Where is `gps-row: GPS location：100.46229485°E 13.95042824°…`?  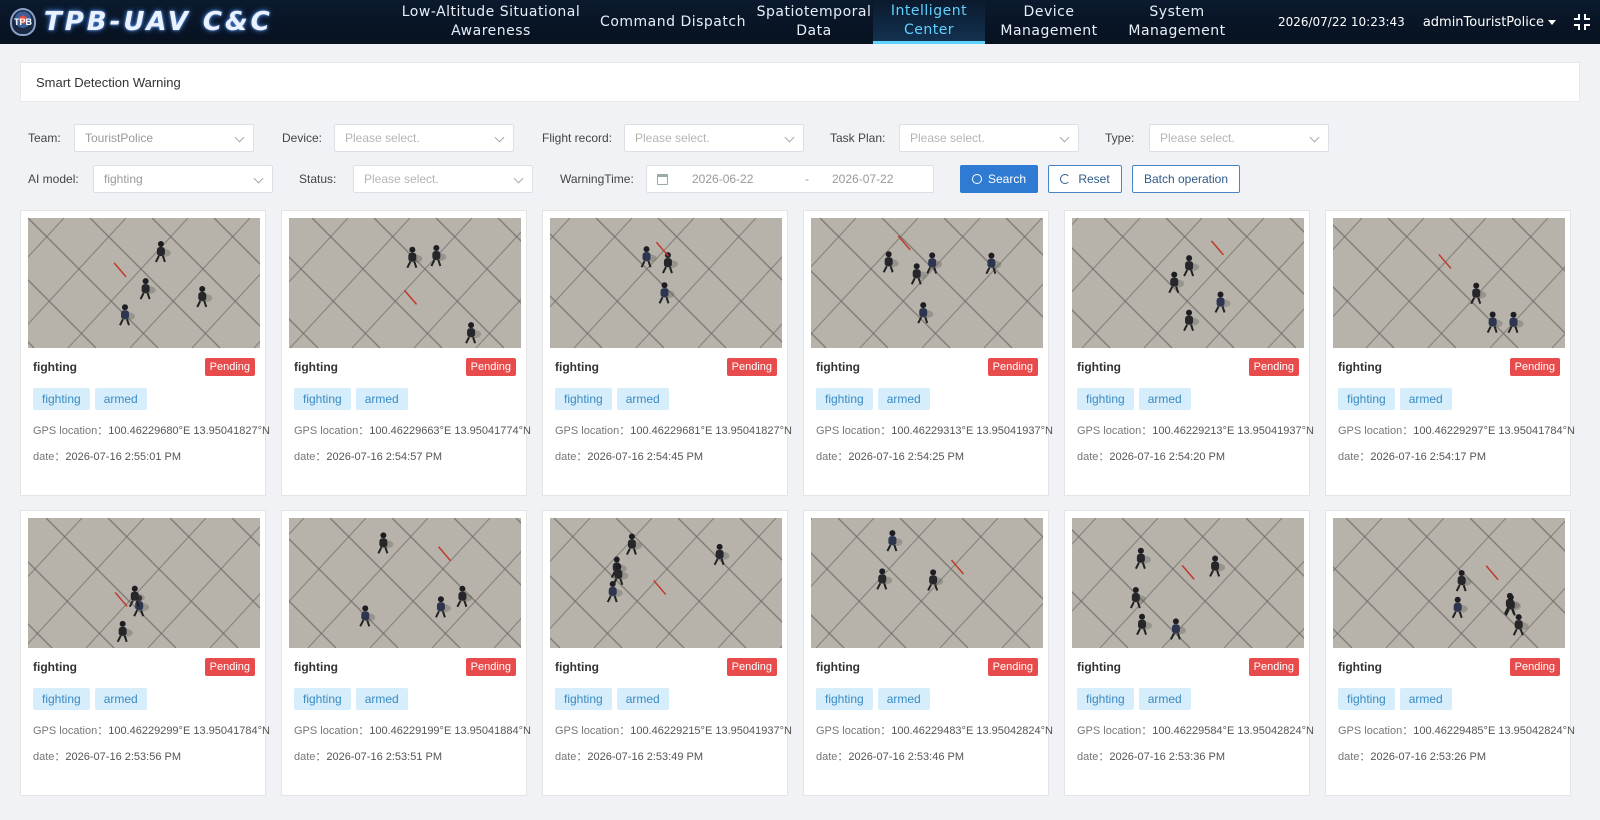
gps-row: GPS location：100.46229485°E 13.95042824°… is located at coordinates (1454, 730).